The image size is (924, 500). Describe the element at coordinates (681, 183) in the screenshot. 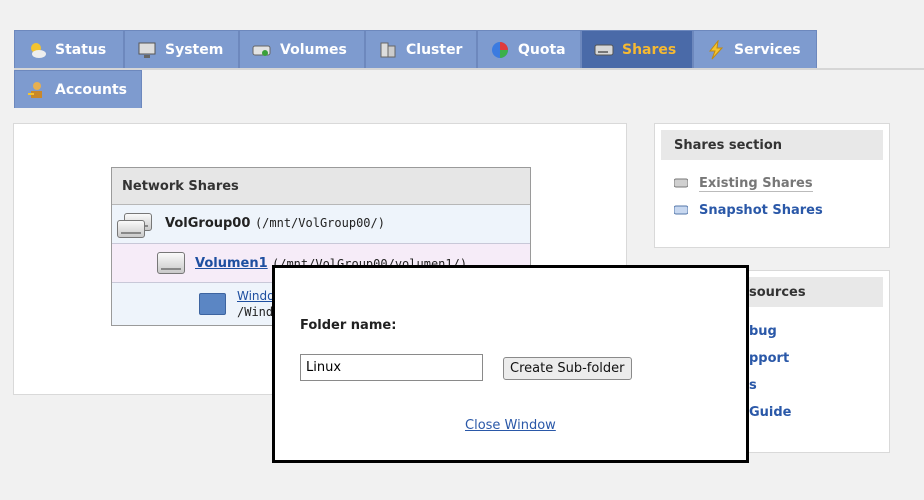

I see `existing-shares-icon` at that location.